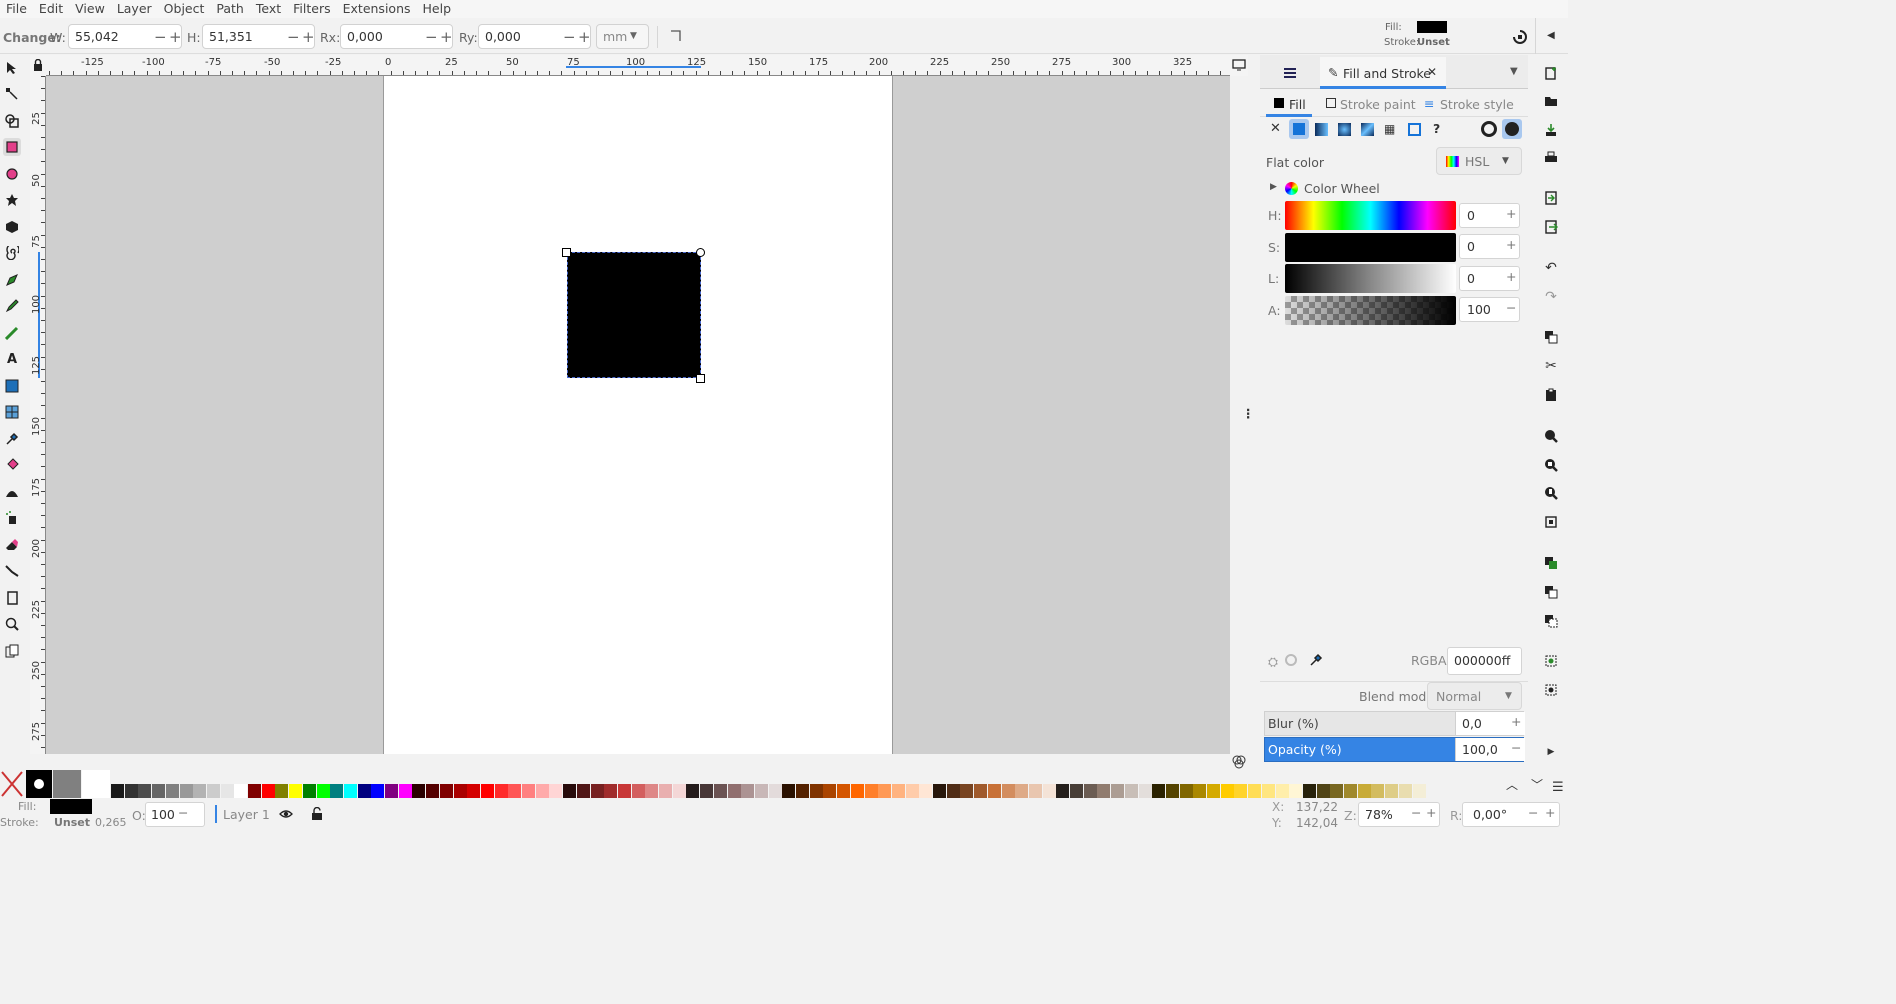  Describe the element at coordinates (1551, 158) in the screenshot. I see `print-icon` at that location.